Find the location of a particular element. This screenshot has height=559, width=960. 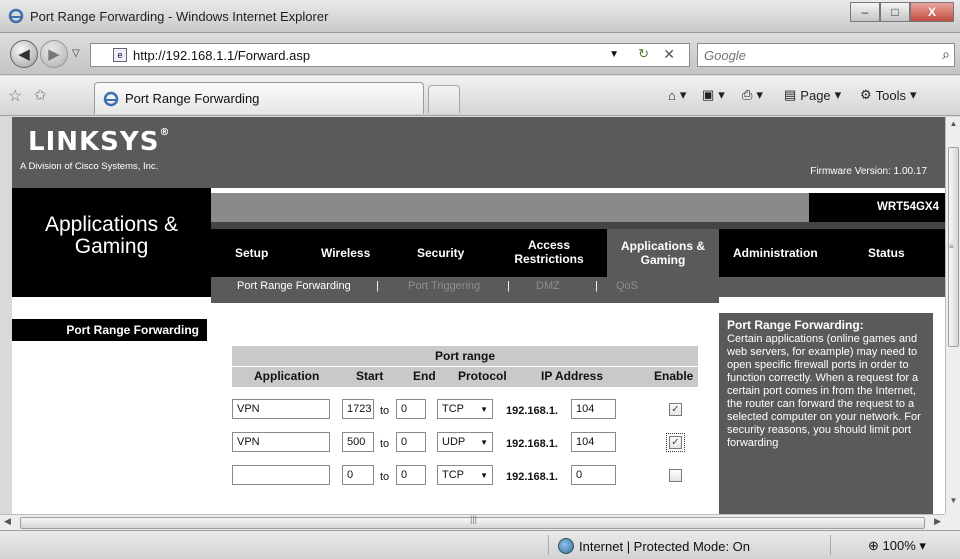

subtab-qos: QoS is located at coordinates (627, 286).